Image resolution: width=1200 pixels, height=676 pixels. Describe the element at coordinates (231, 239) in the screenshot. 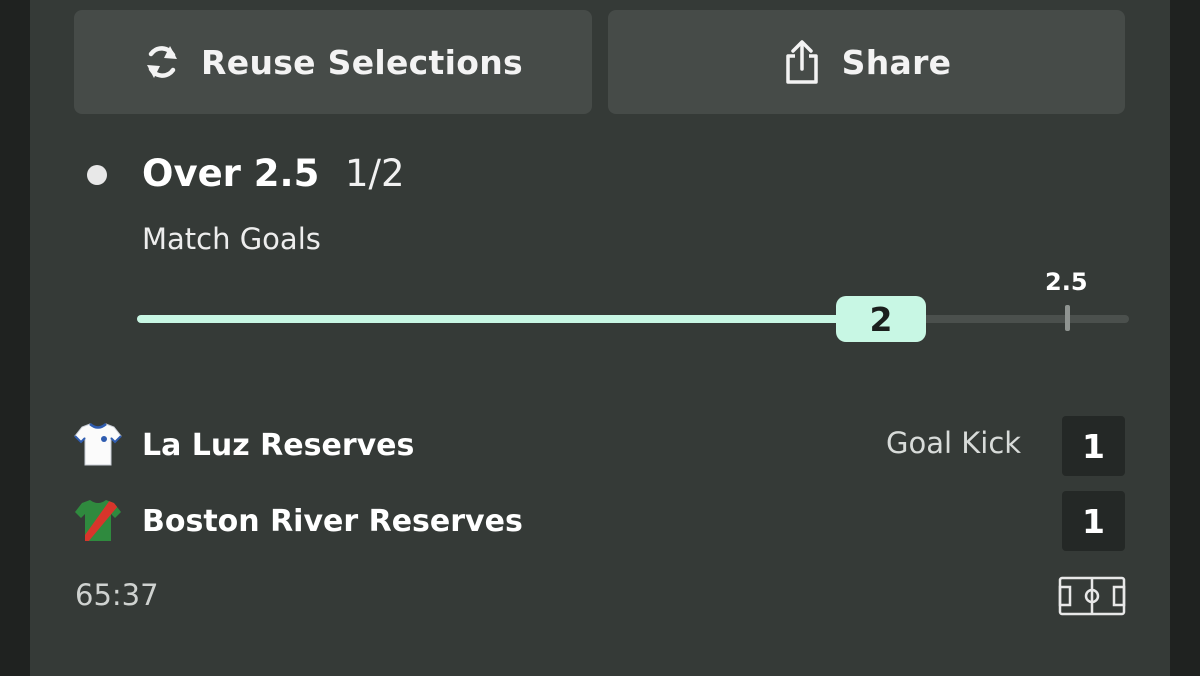

I see `market-name: Match Goals` at that location.